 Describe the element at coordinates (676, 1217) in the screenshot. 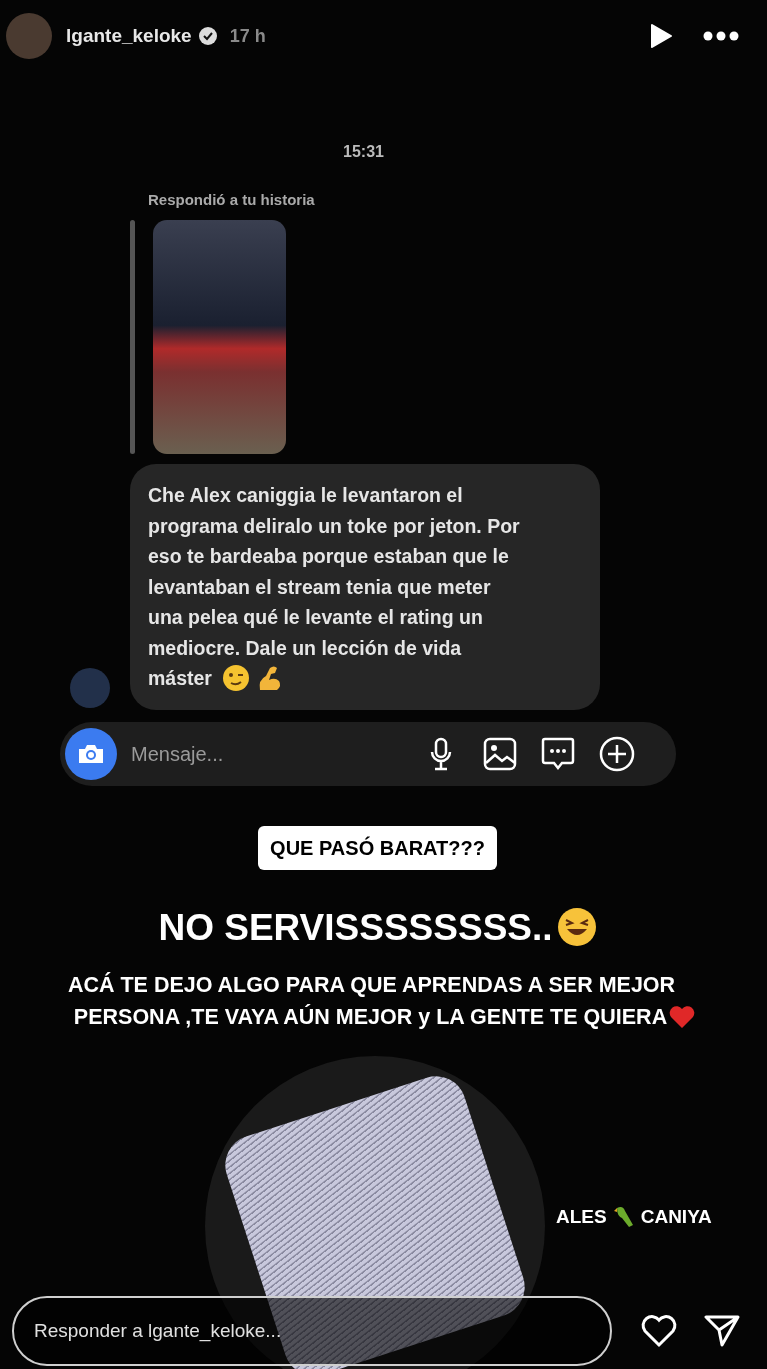

I see `signature-text: CANIYA` at that location.